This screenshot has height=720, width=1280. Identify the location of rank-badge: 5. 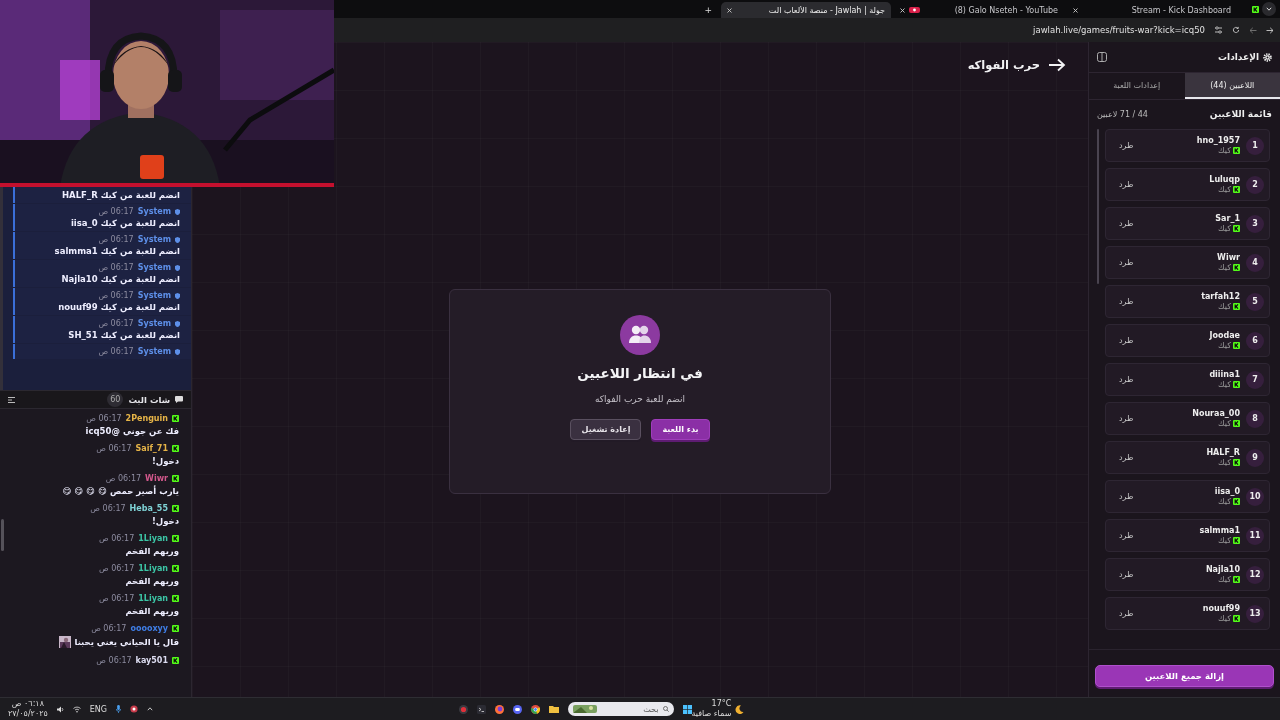
(1255, 301).